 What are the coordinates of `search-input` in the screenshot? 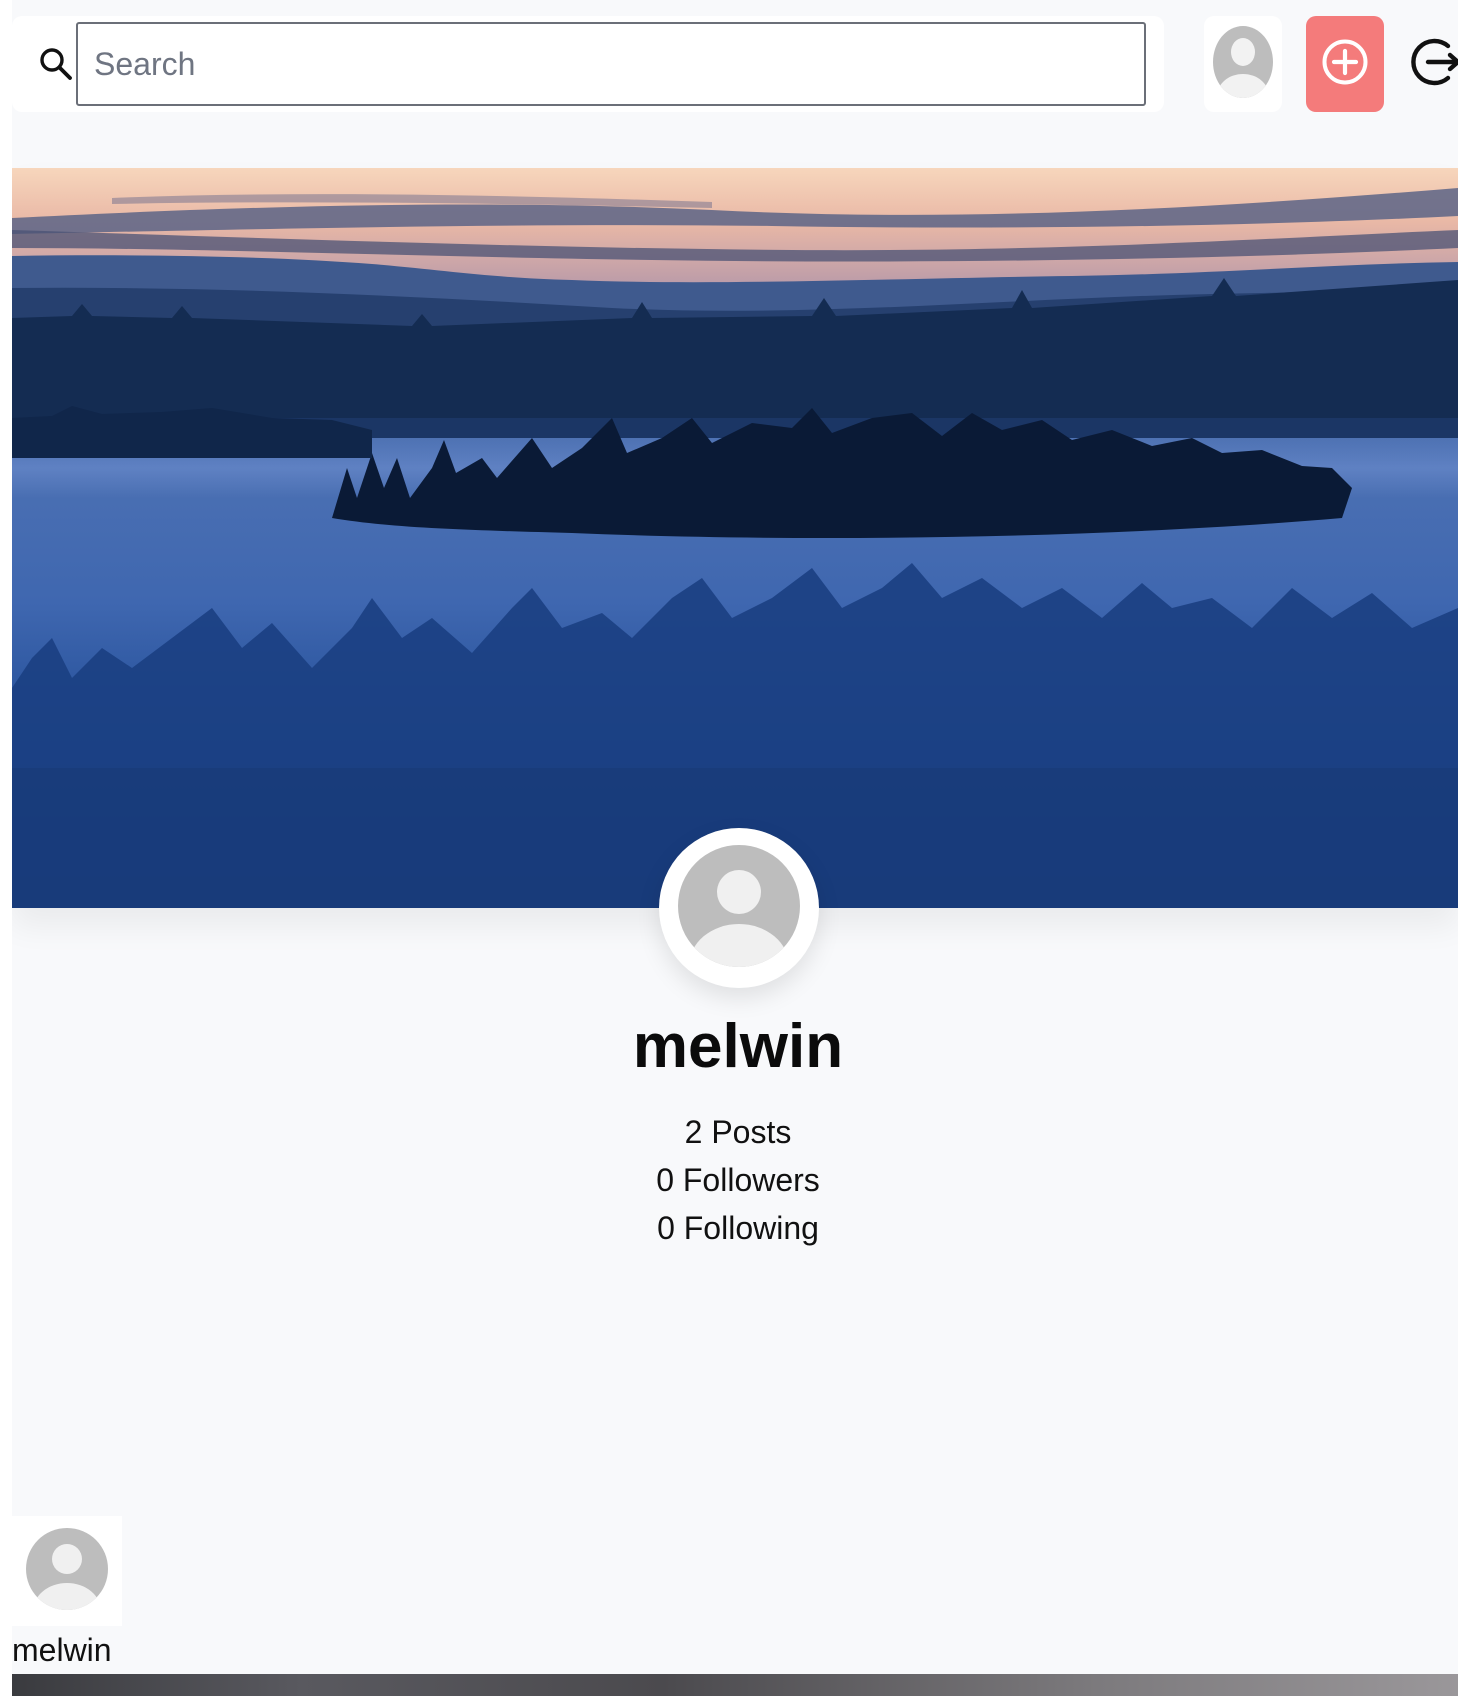 It's located at (611, 64).